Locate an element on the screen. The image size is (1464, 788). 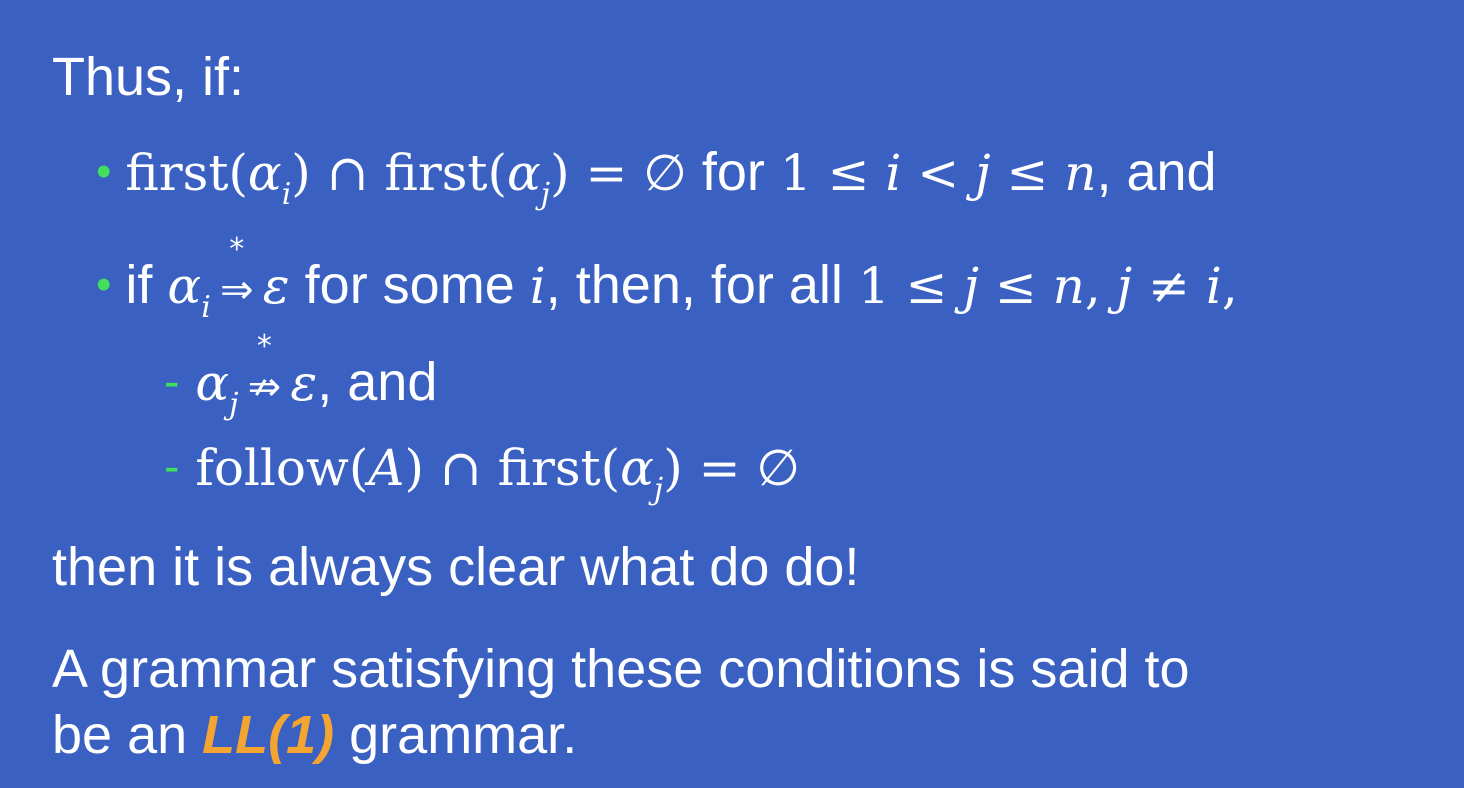
sub-item-2: - follow(A) ∩ first(αj) = ∅ is located at coordinates (482, 473).